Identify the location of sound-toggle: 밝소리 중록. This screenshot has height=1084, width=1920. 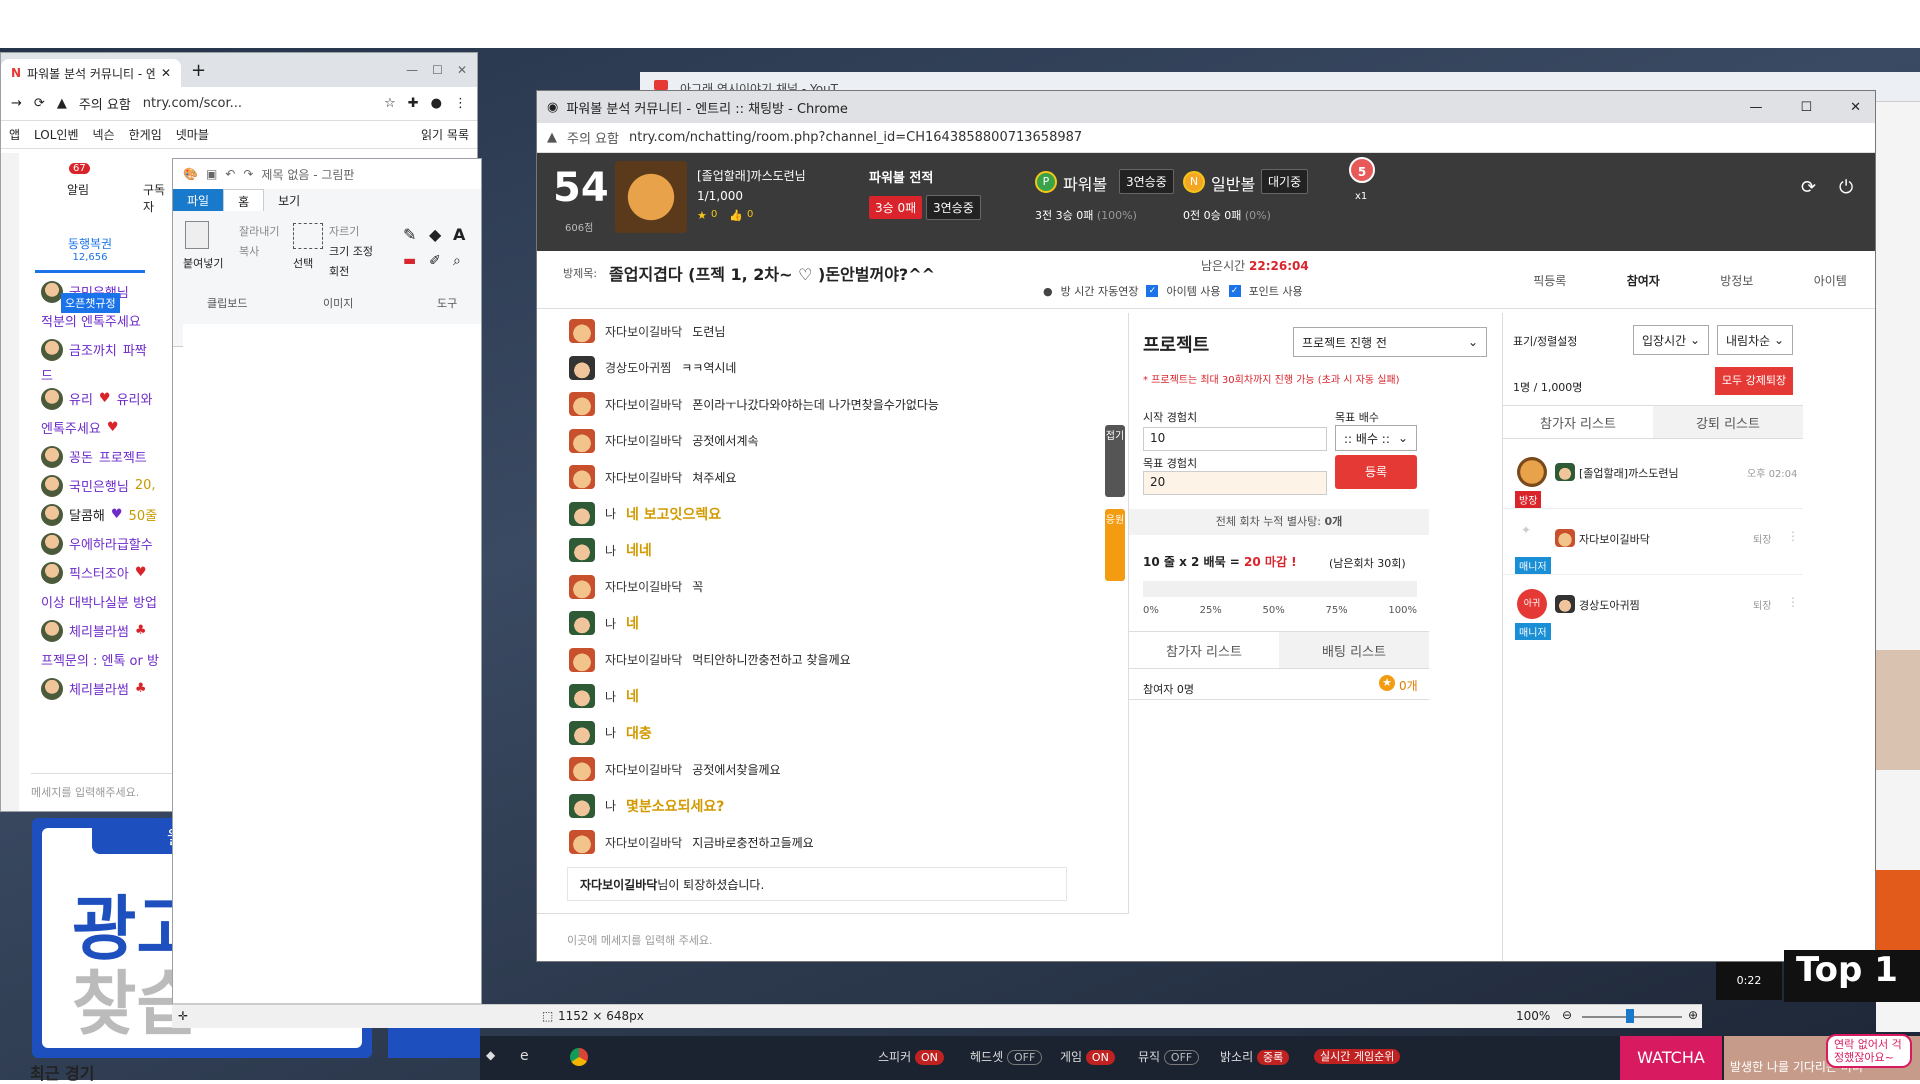
(1255, 1056).